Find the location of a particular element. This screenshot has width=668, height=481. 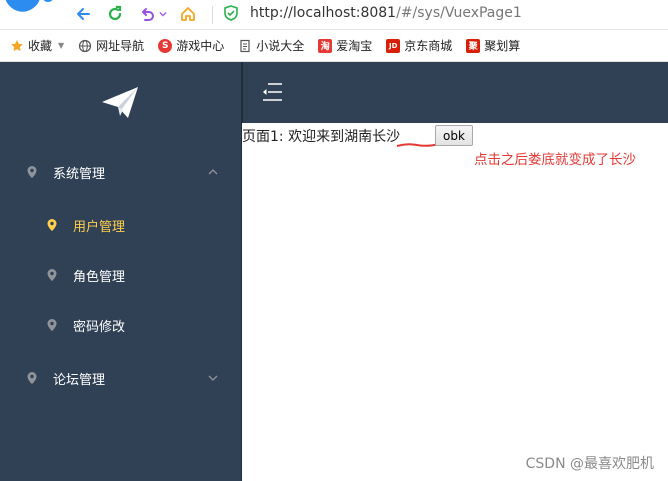

refresh-icon is located at coordinates (115, 13).